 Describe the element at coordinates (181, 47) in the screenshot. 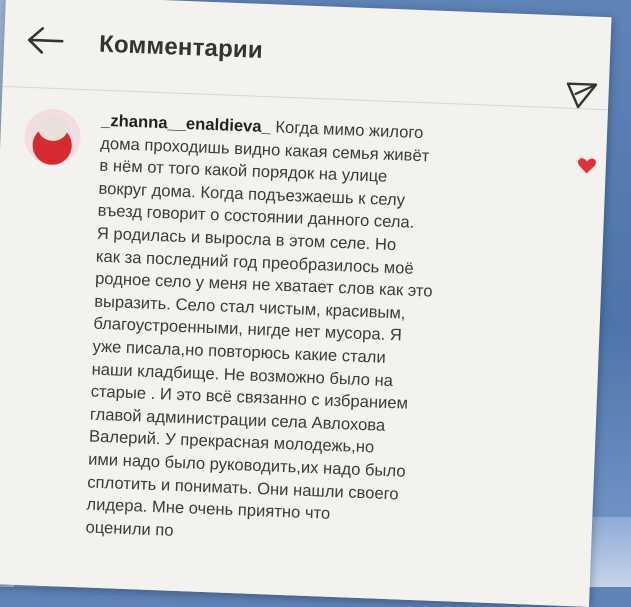

I see `page-title: Комментарии` at that location.